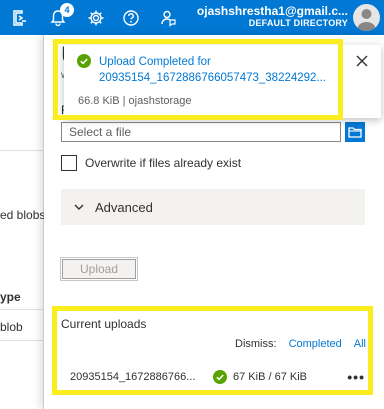 The height and width of the screenshot is (409, 384). Describe the element at coordinates (131, 18) in the screenshot. I see `help-icon` at that location.